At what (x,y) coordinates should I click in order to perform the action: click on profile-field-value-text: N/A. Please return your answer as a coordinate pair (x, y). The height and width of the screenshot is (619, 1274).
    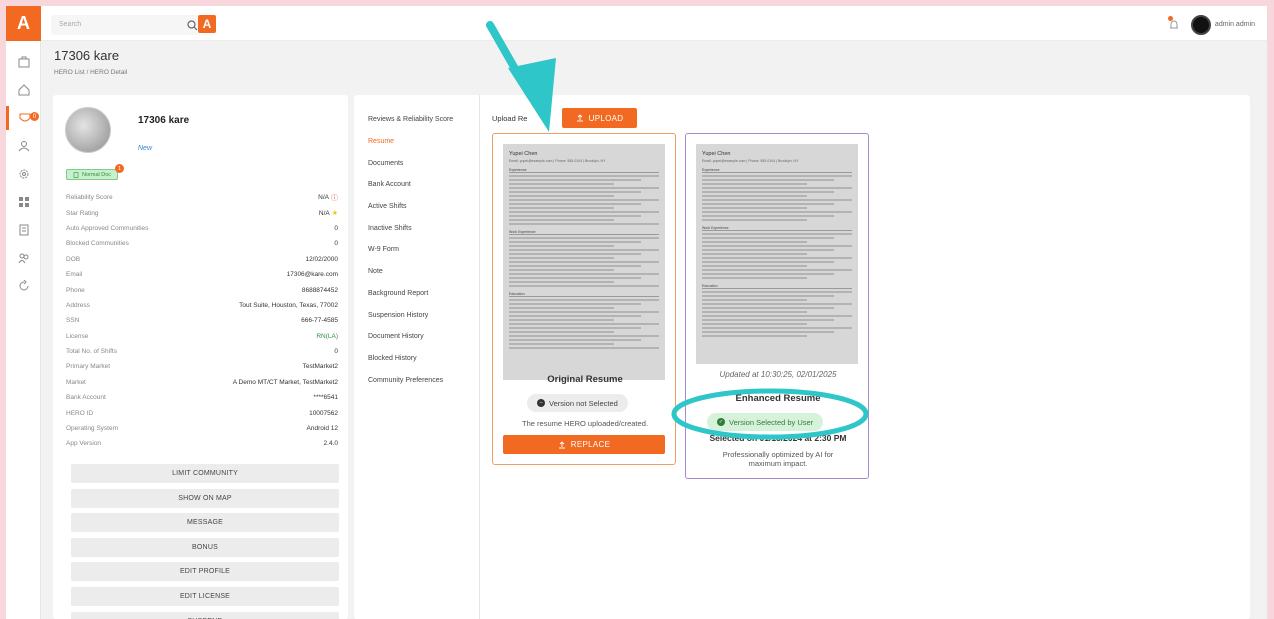
    Looking at the image, I should click on (323, 198).